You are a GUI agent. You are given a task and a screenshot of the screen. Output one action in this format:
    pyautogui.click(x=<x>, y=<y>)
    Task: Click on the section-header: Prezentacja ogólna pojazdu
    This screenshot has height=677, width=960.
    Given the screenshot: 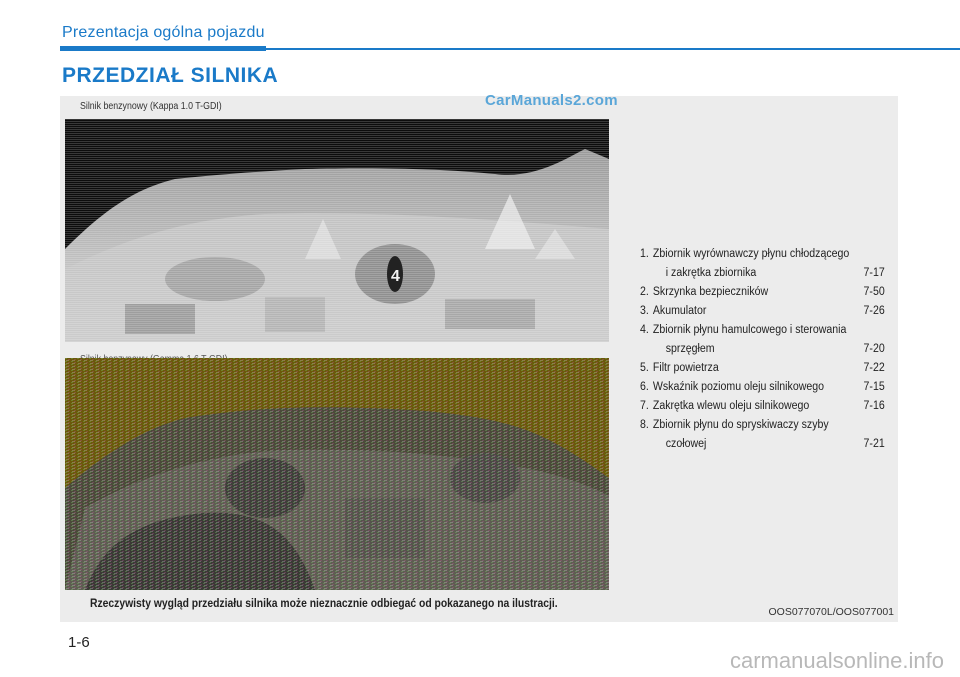 What is the action you would take?
    pyautogui.click(x=163, y=32)
    